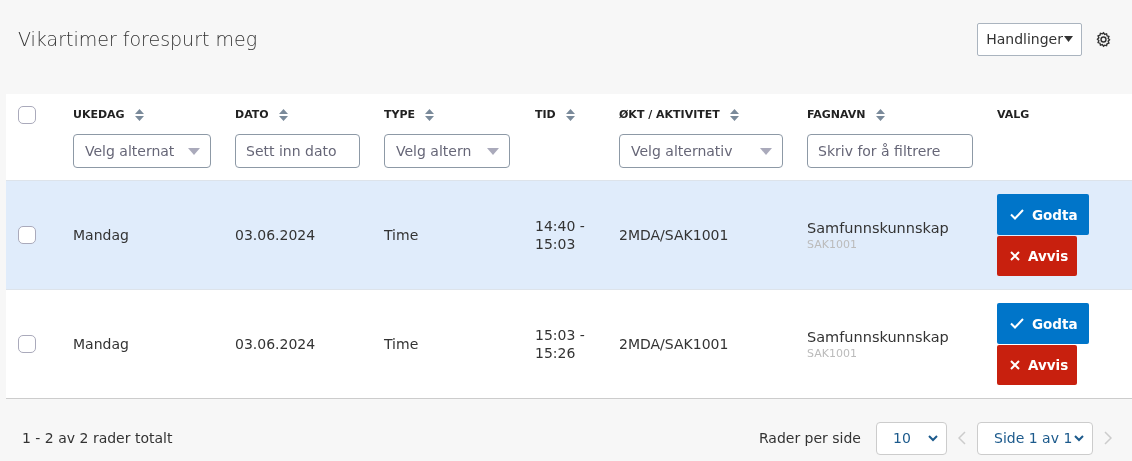 This screenshot has width=1132, height=461. What do you see at coordinates (555, 244) in the screenshot?
I see `time-end: 15:03` at bounding box center [555, 244].